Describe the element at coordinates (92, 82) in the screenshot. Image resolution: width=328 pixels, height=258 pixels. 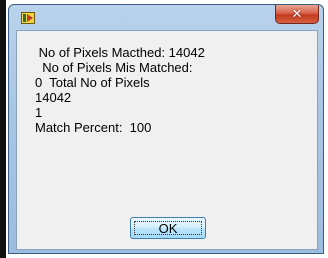
I see `message-line: 0 Total No of Pixels` at that location.